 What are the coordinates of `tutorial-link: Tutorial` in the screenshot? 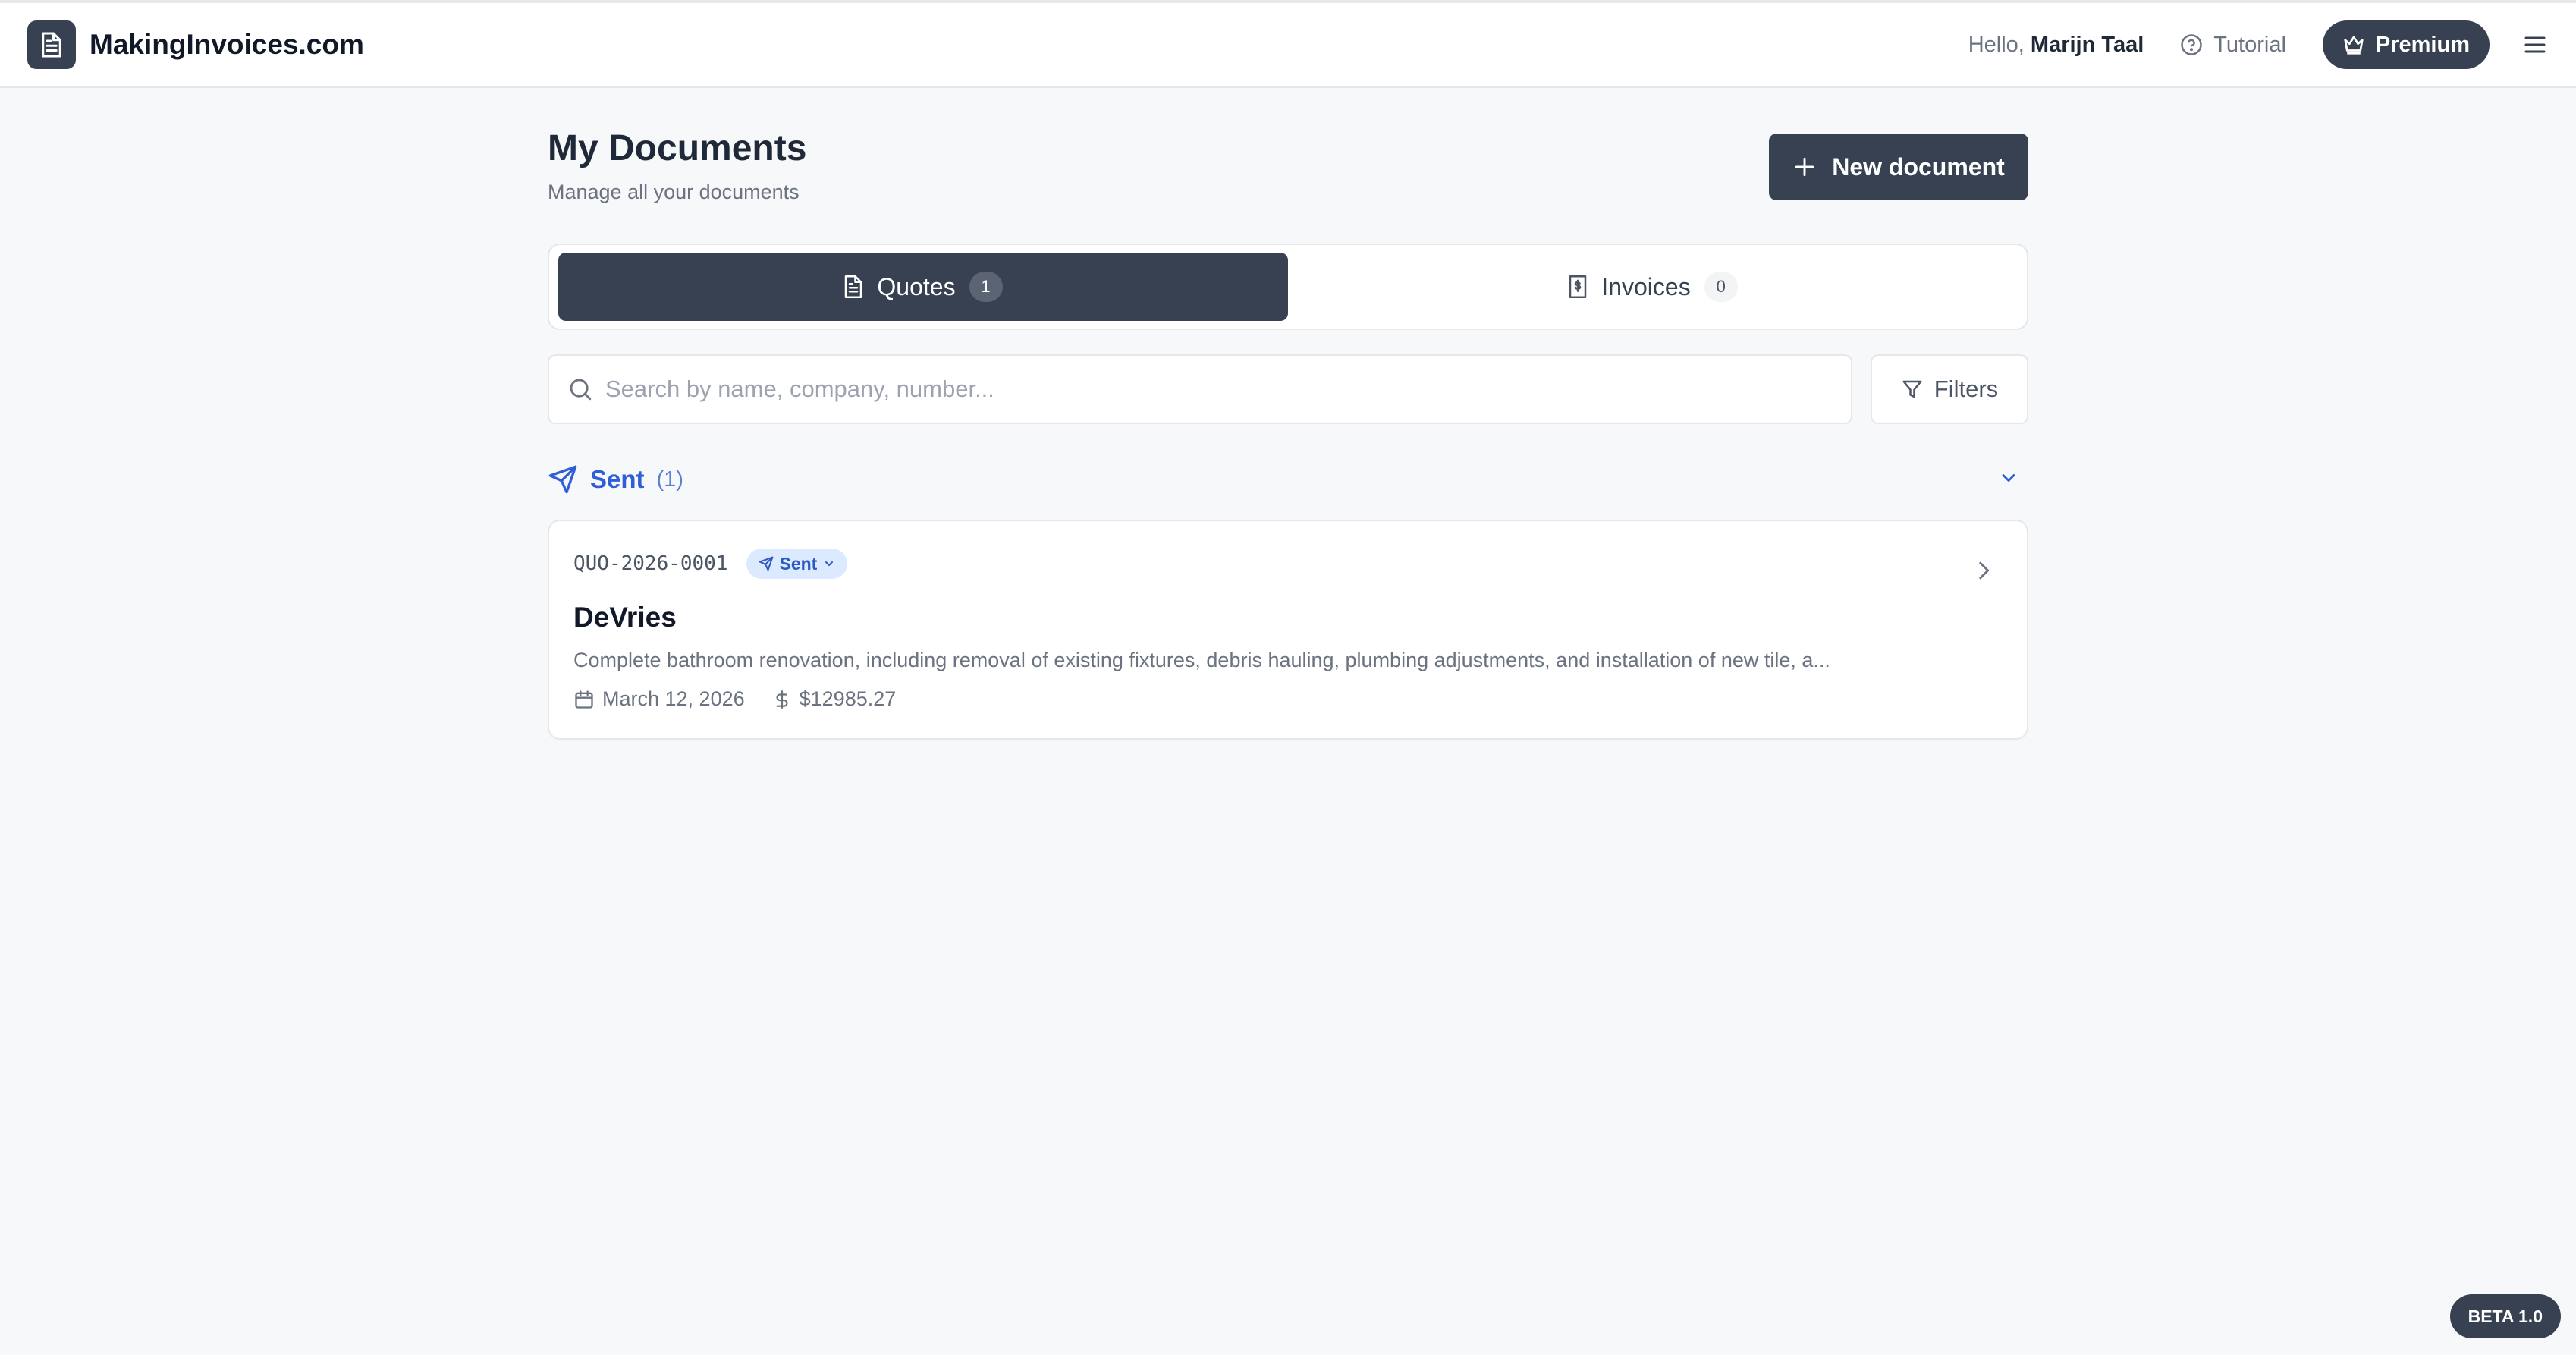 It's located at (2233, 45).